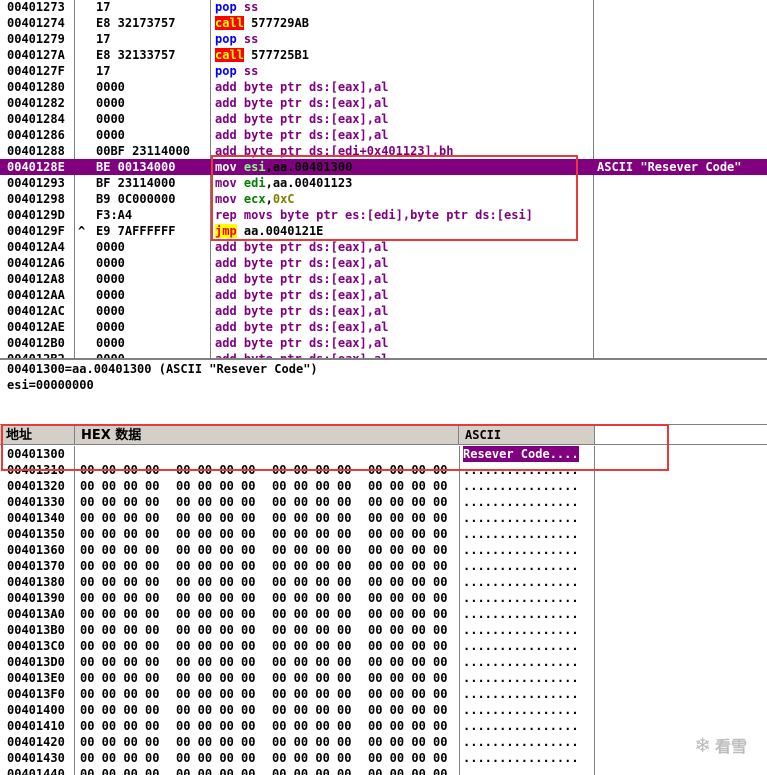 This screenshot has height=775, width=767. Describe the element at coordinates (36, 742) in the screenshot. I see `dump-address: 00401420` at that location.